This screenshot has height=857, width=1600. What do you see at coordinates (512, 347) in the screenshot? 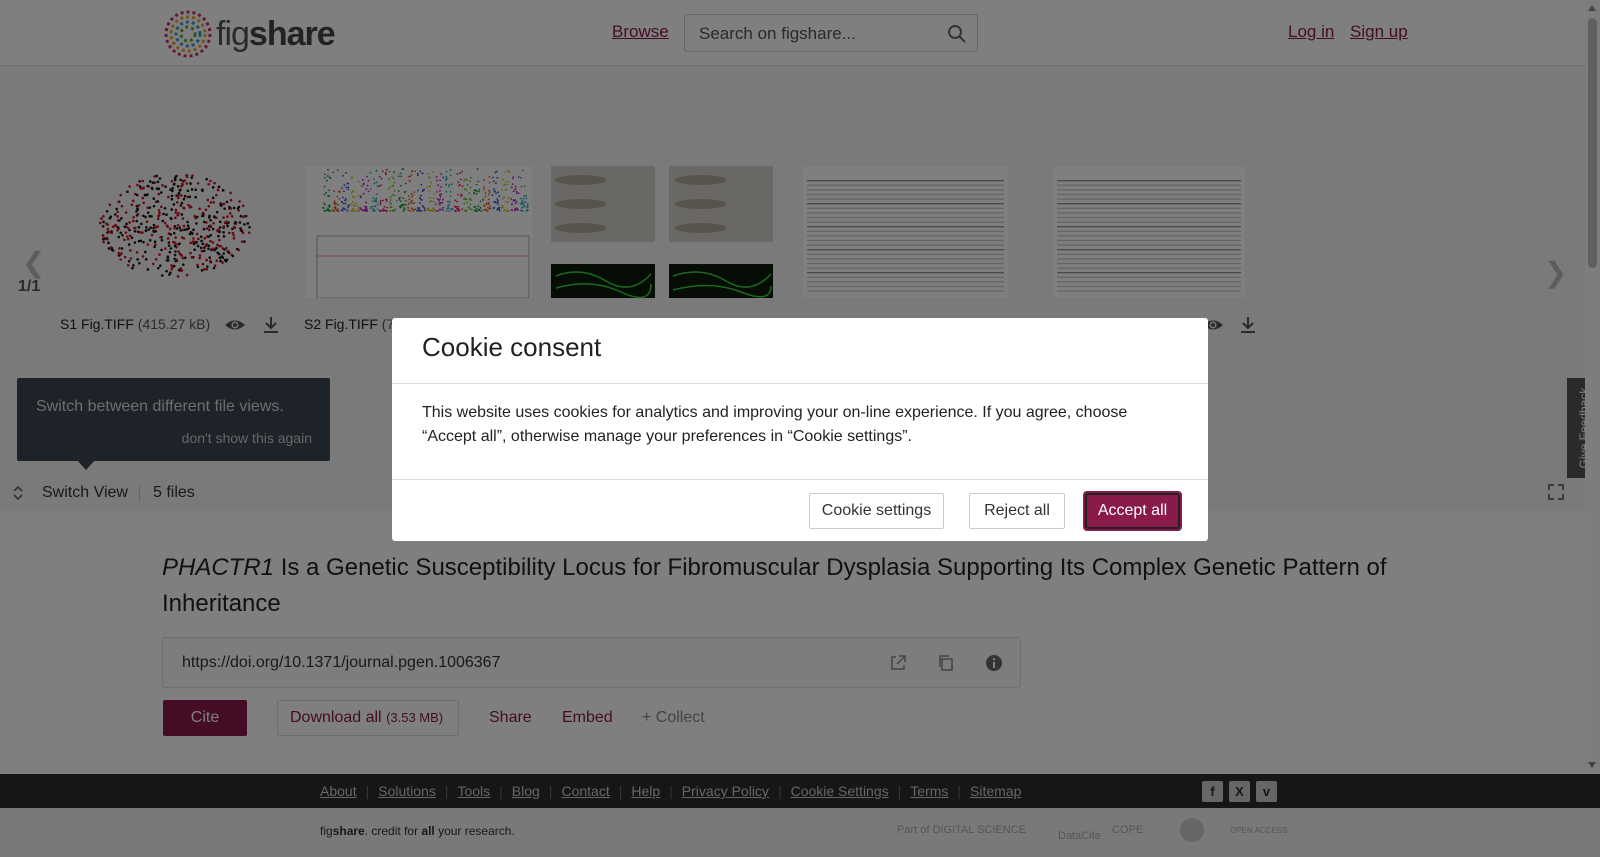
I see `dialog-title: Cookie consent` at bounding box center [512, 347].